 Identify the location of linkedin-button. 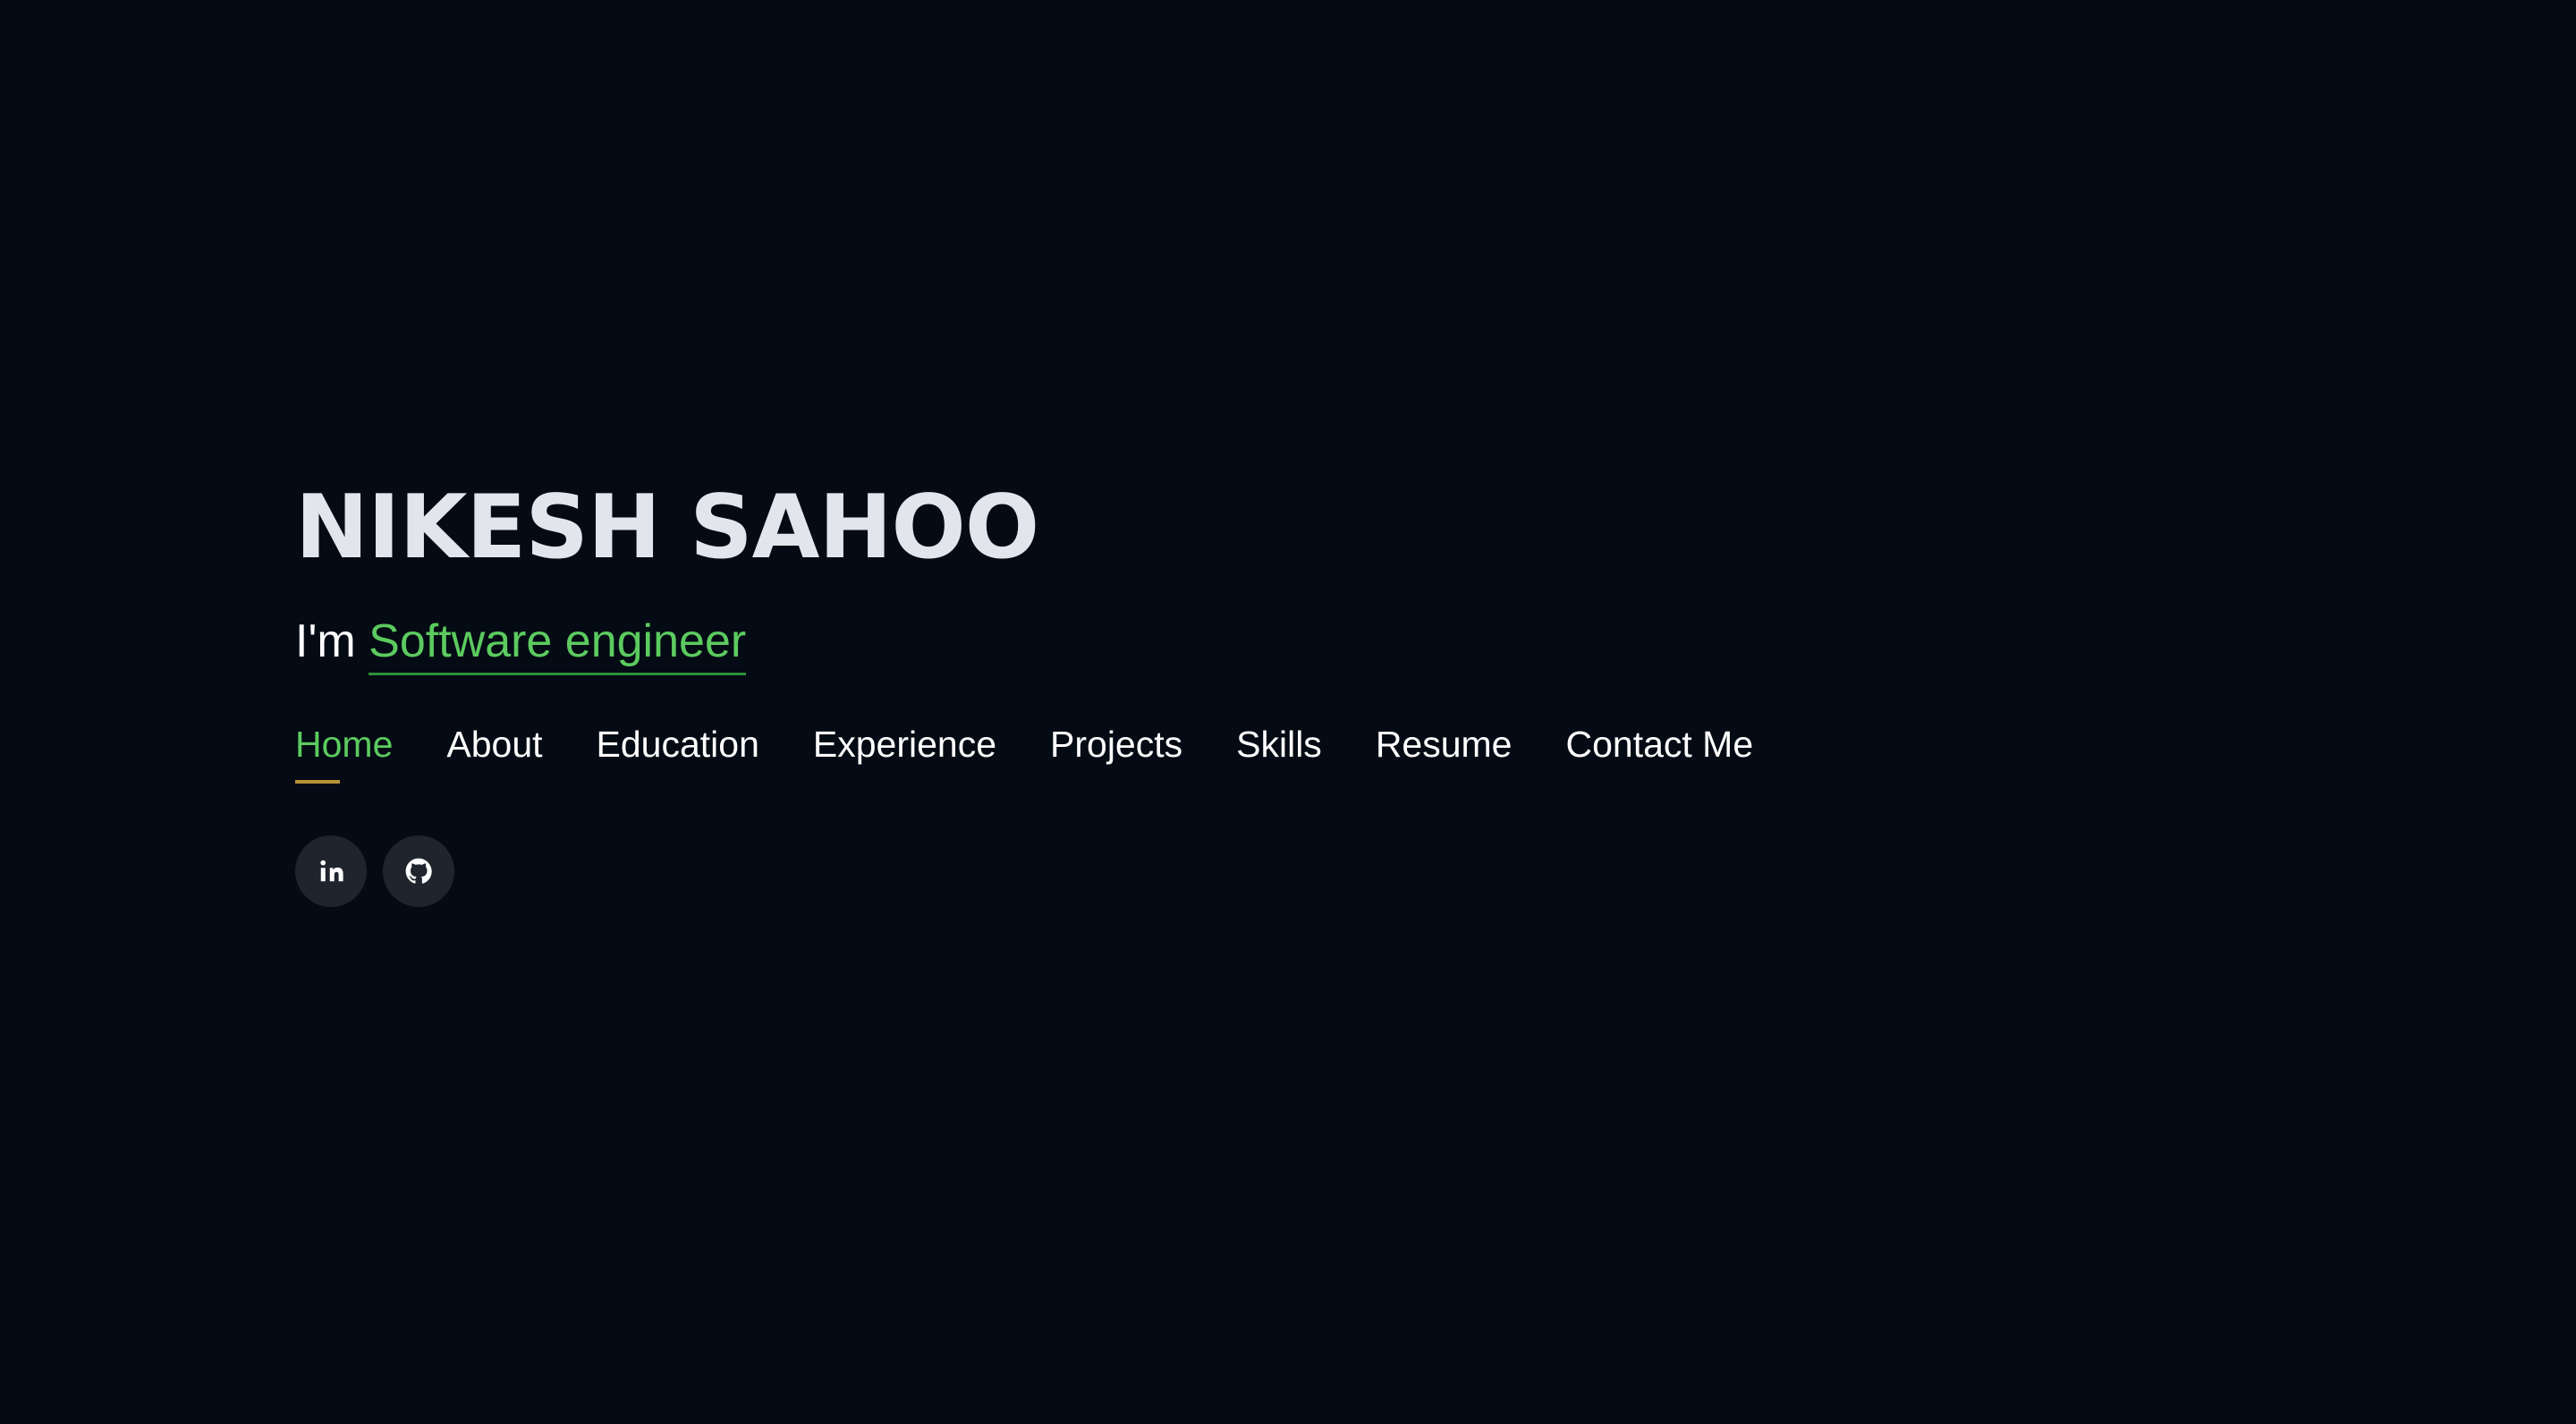
(331, 871).